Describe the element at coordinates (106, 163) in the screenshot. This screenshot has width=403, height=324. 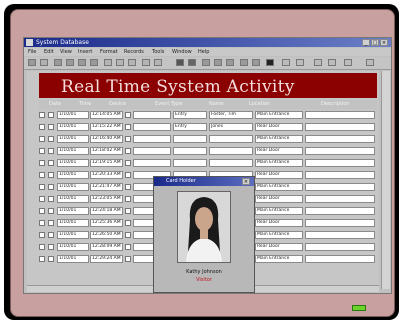
I see `table-cell: 12:19:15 AM` at that location.